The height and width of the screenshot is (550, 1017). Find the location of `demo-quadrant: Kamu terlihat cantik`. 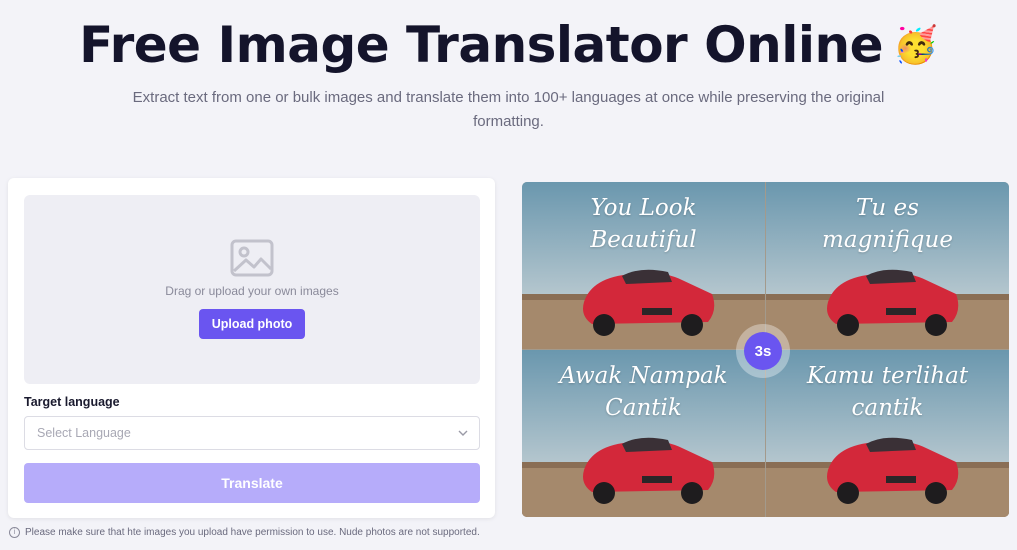

demo-quadrant: Kamu terlihat cantik is located at coordinates (887, 433).